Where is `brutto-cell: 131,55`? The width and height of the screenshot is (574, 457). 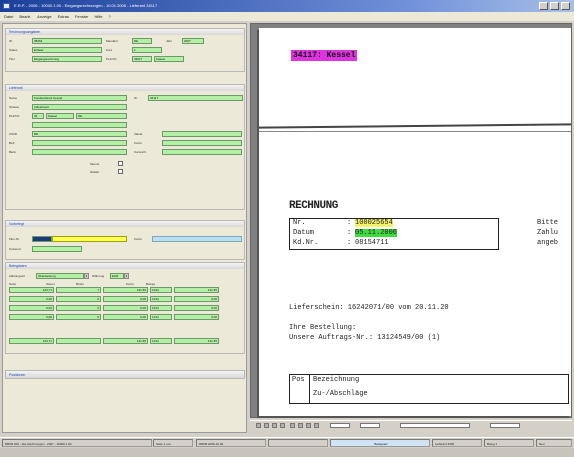
brutto-cell: 131,55 is located at coordinates (125, 290).